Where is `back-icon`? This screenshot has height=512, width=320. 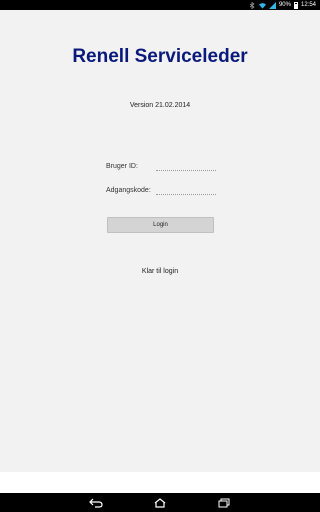 back-icon is located at coordinates (96, 503).